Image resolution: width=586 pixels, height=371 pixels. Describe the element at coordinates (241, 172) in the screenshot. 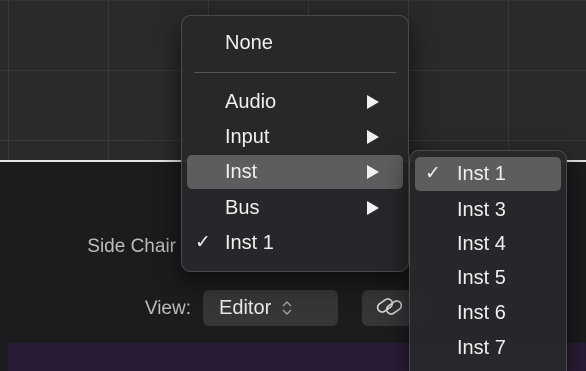

I see `menu-item-label: Inst` at that location.